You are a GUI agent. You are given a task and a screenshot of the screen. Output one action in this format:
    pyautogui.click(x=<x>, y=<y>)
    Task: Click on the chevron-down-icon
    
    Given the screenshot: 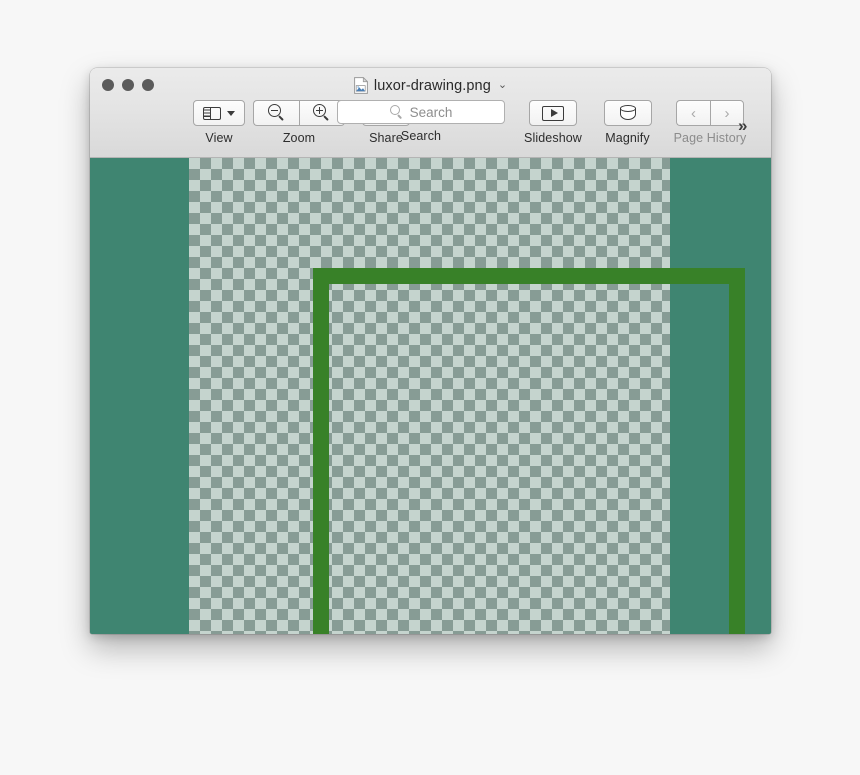 What is the action you would take?
    pyautogui.click(x=231, y=113)
    